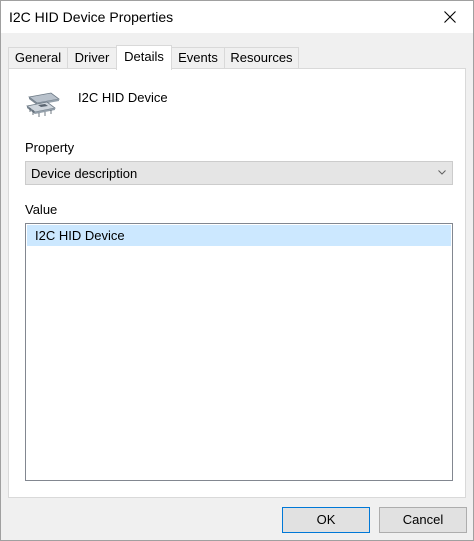  What do you see at coordinates (423, 520) in the screenshot?
I see `cancel-button: Cancel` at bounding box center [423, 520].